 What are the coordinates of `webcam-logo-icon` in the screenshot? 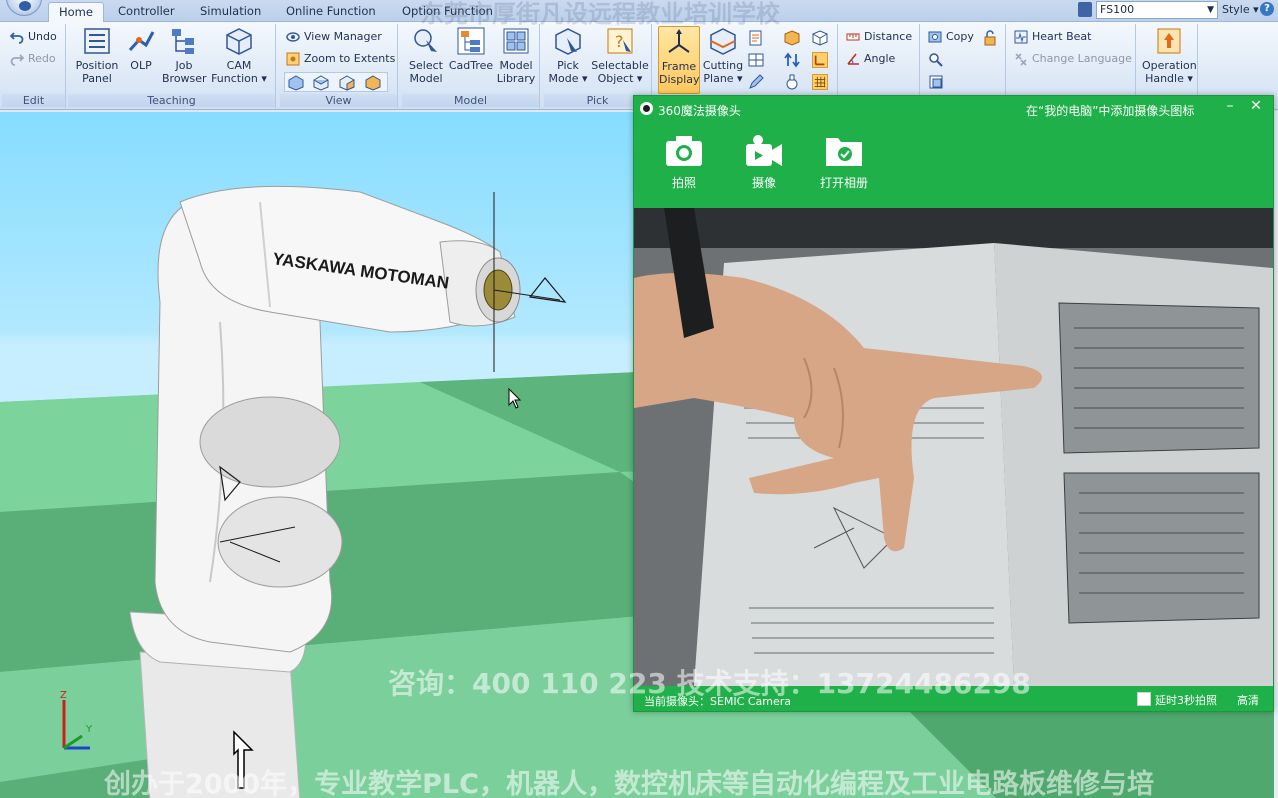 It's located at (646, 108).